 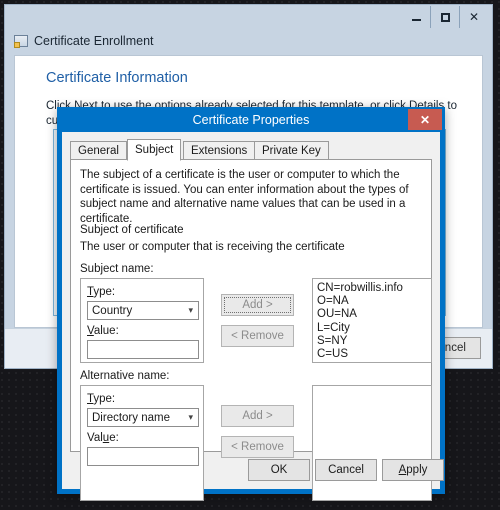 What do you see at coordinates (101, 399) in the screenshot?
I see `alternative-type-label: Type:` at bounding box center [101, 399].